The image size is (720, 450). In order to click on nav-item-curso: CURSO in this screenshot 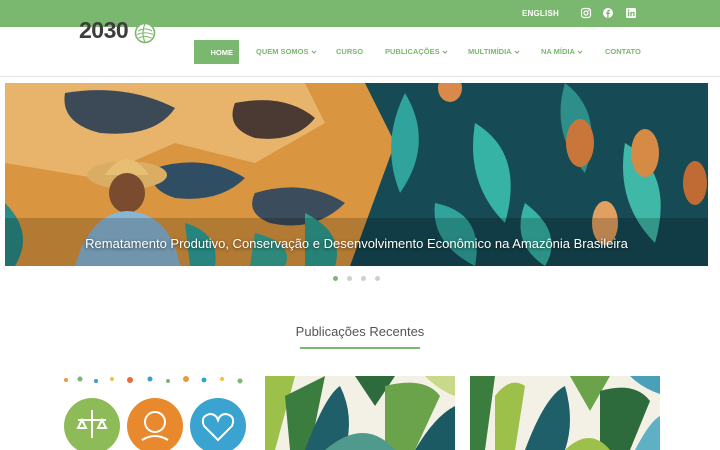, I will do `click(349, 51)`.